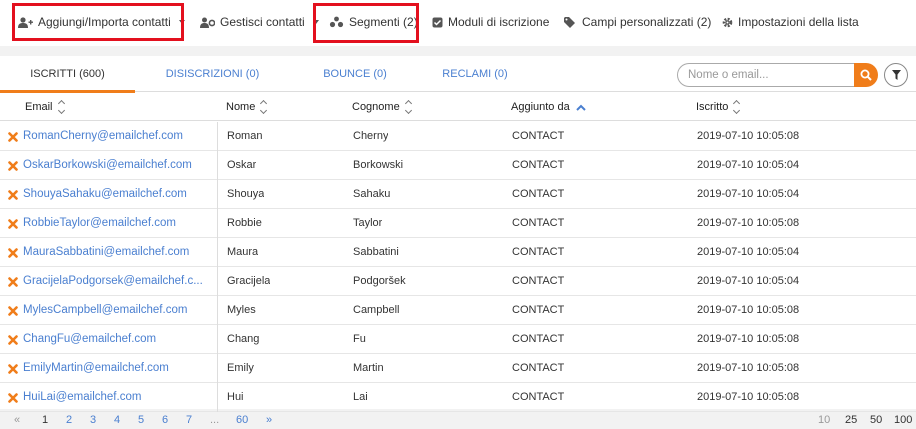  I want to click on email-cell: HuiLai@emailchef.com, so click(109, 397).